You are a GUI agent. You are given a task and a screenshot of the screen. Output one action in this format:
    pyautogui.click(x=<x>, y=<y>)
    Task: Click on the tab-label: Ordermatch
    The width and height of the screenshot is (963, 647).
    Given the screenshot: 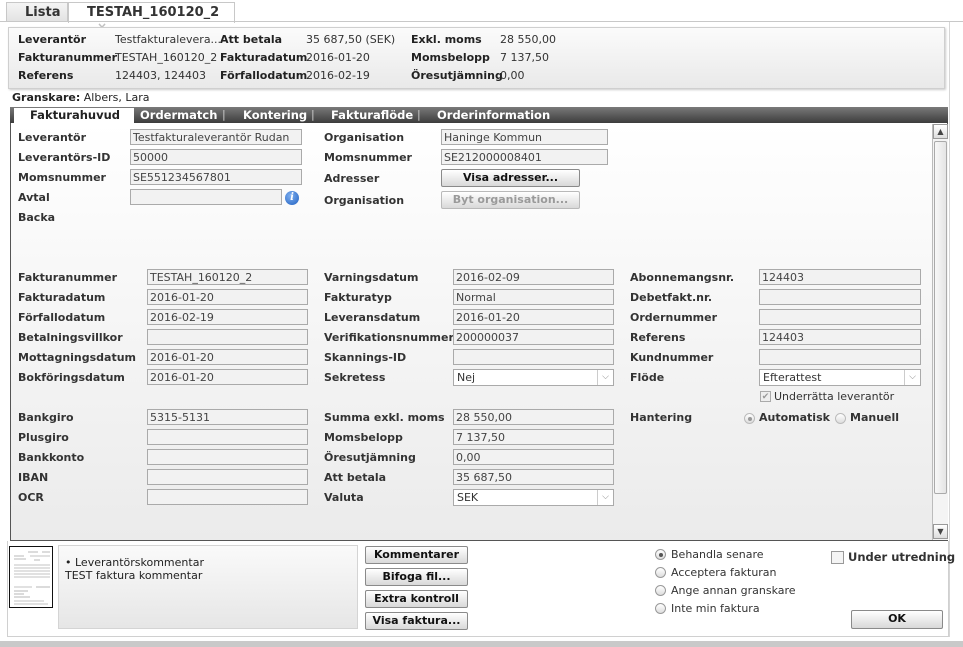 What is the action you would take?
    pyautogui.click(x=179, y=115)
    